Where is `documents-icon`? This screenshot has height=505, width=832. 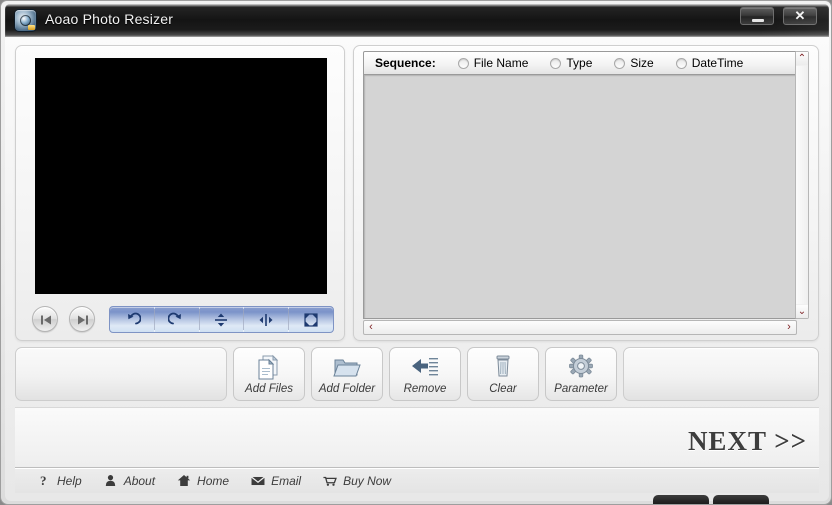
documents-icon is located at coordinates (269, 367).